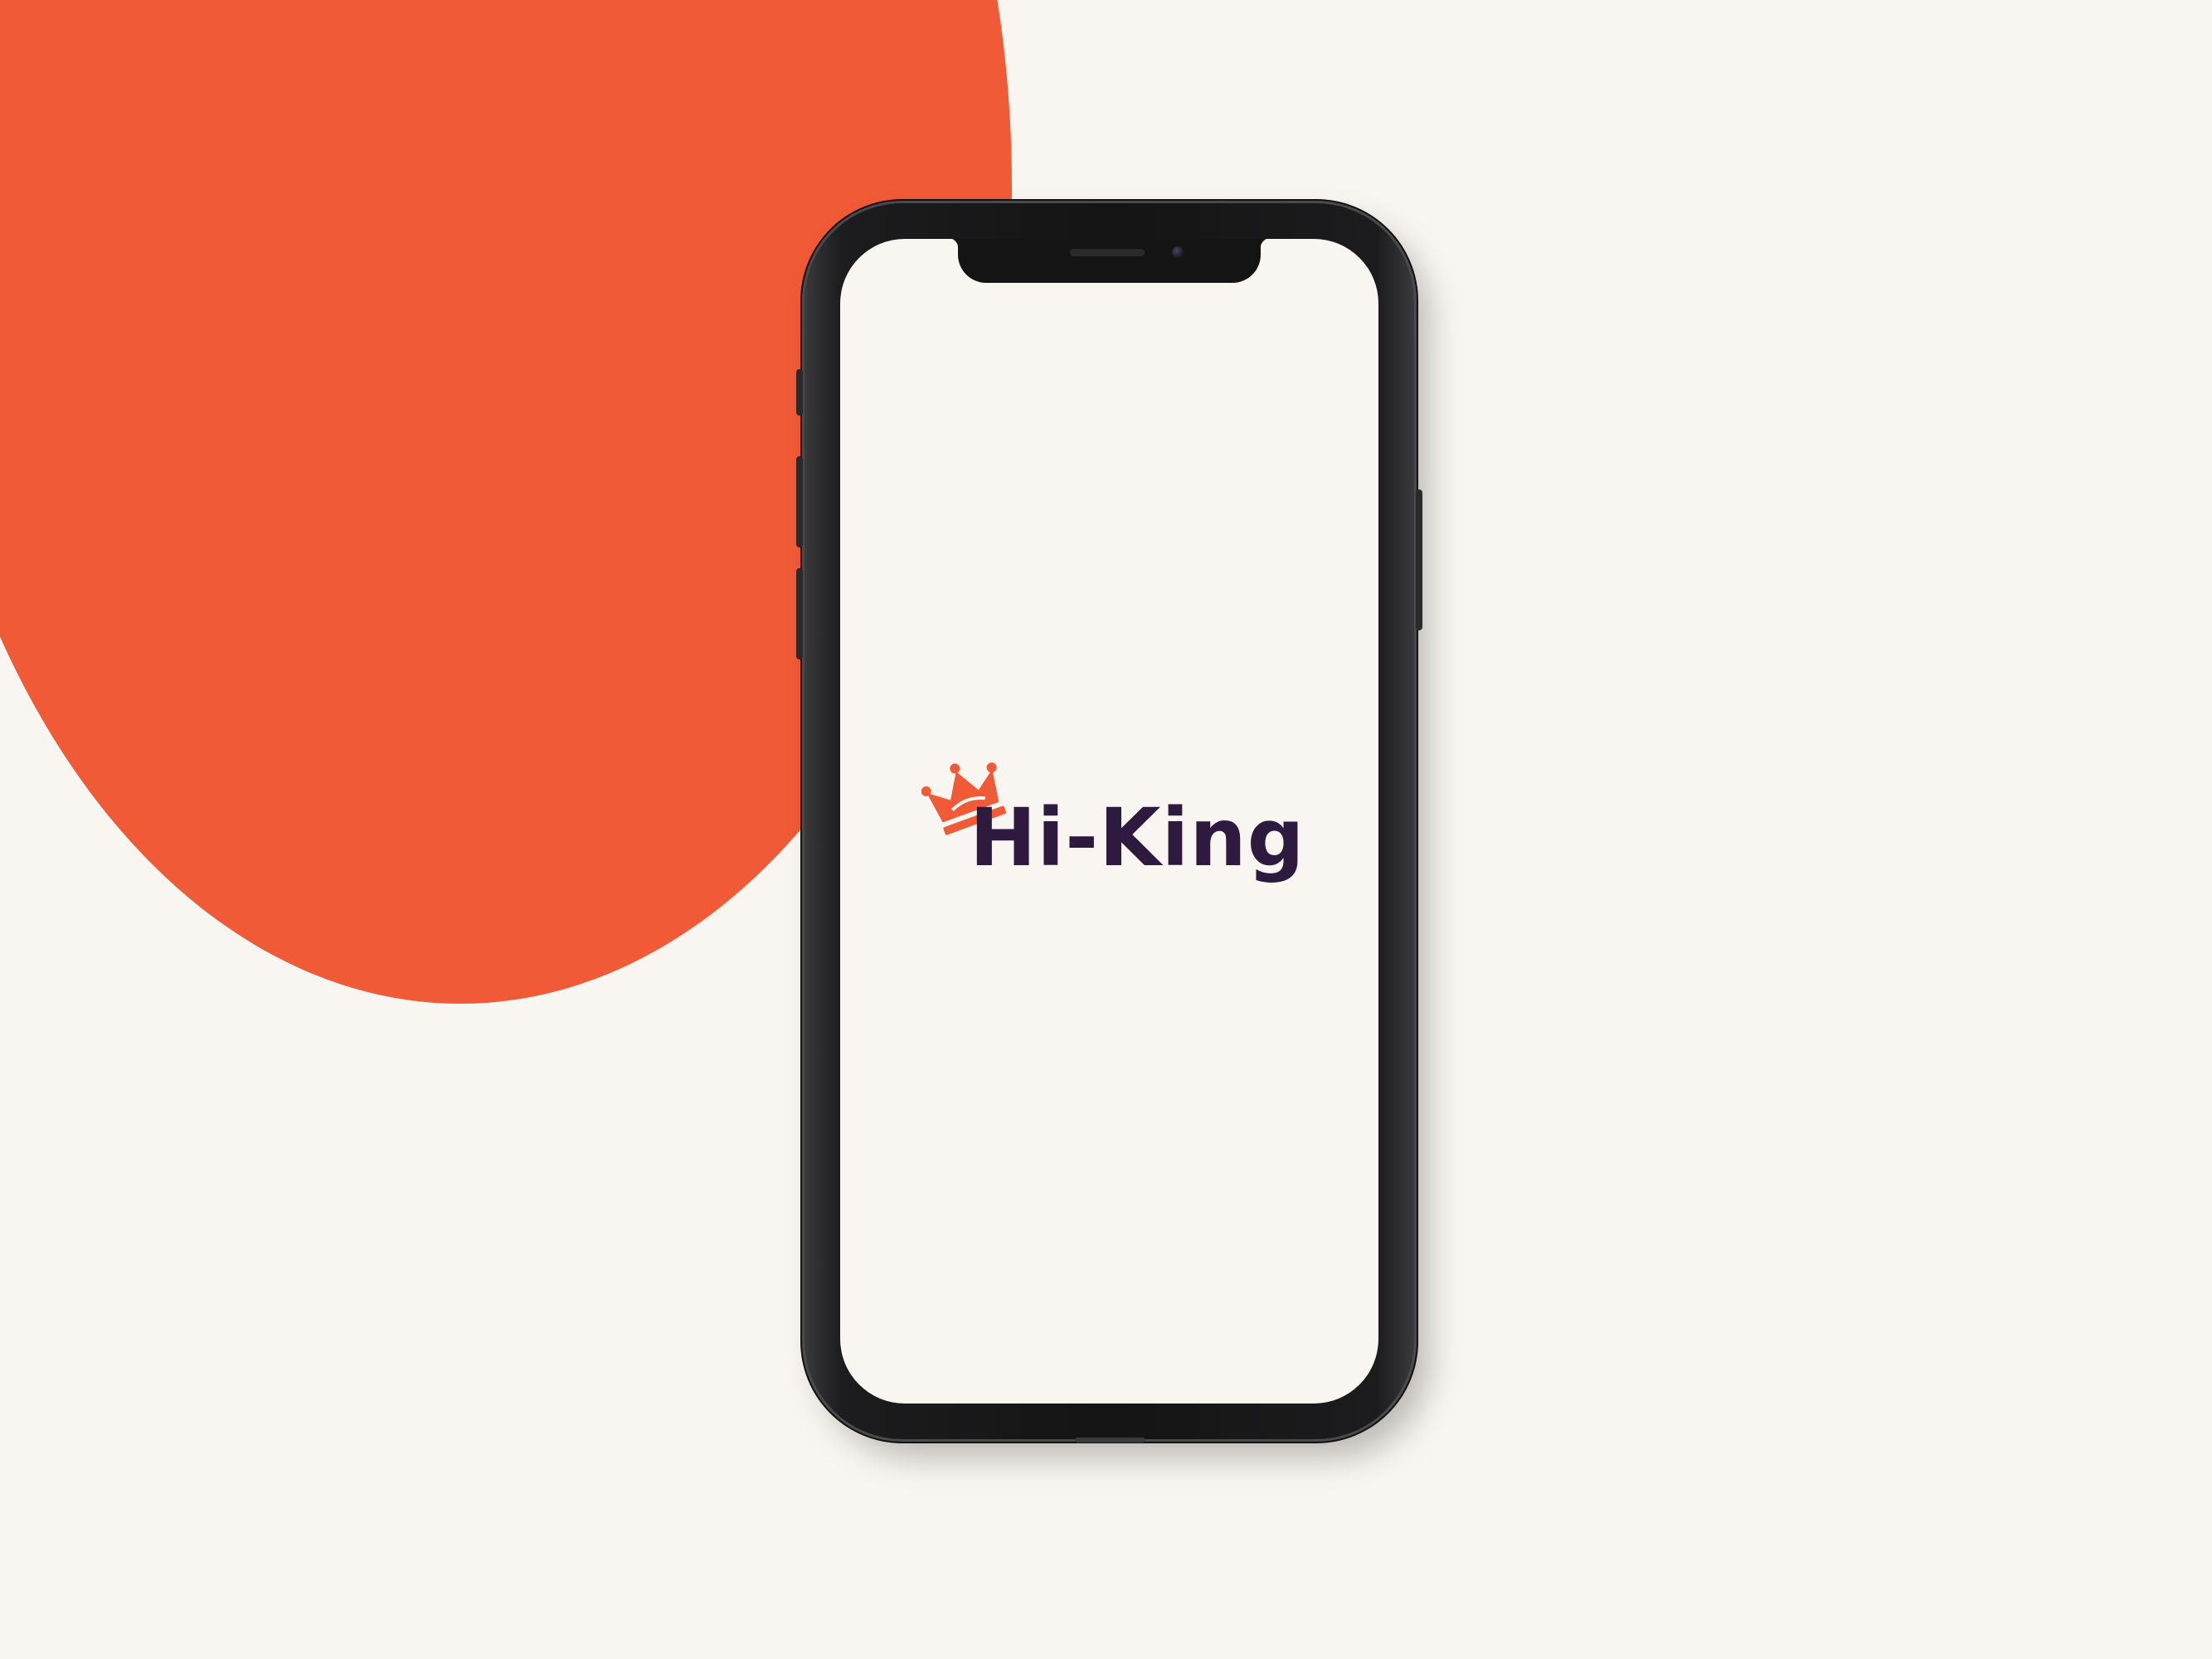  I want to click on front-camera-icon, so click(1178, 252).